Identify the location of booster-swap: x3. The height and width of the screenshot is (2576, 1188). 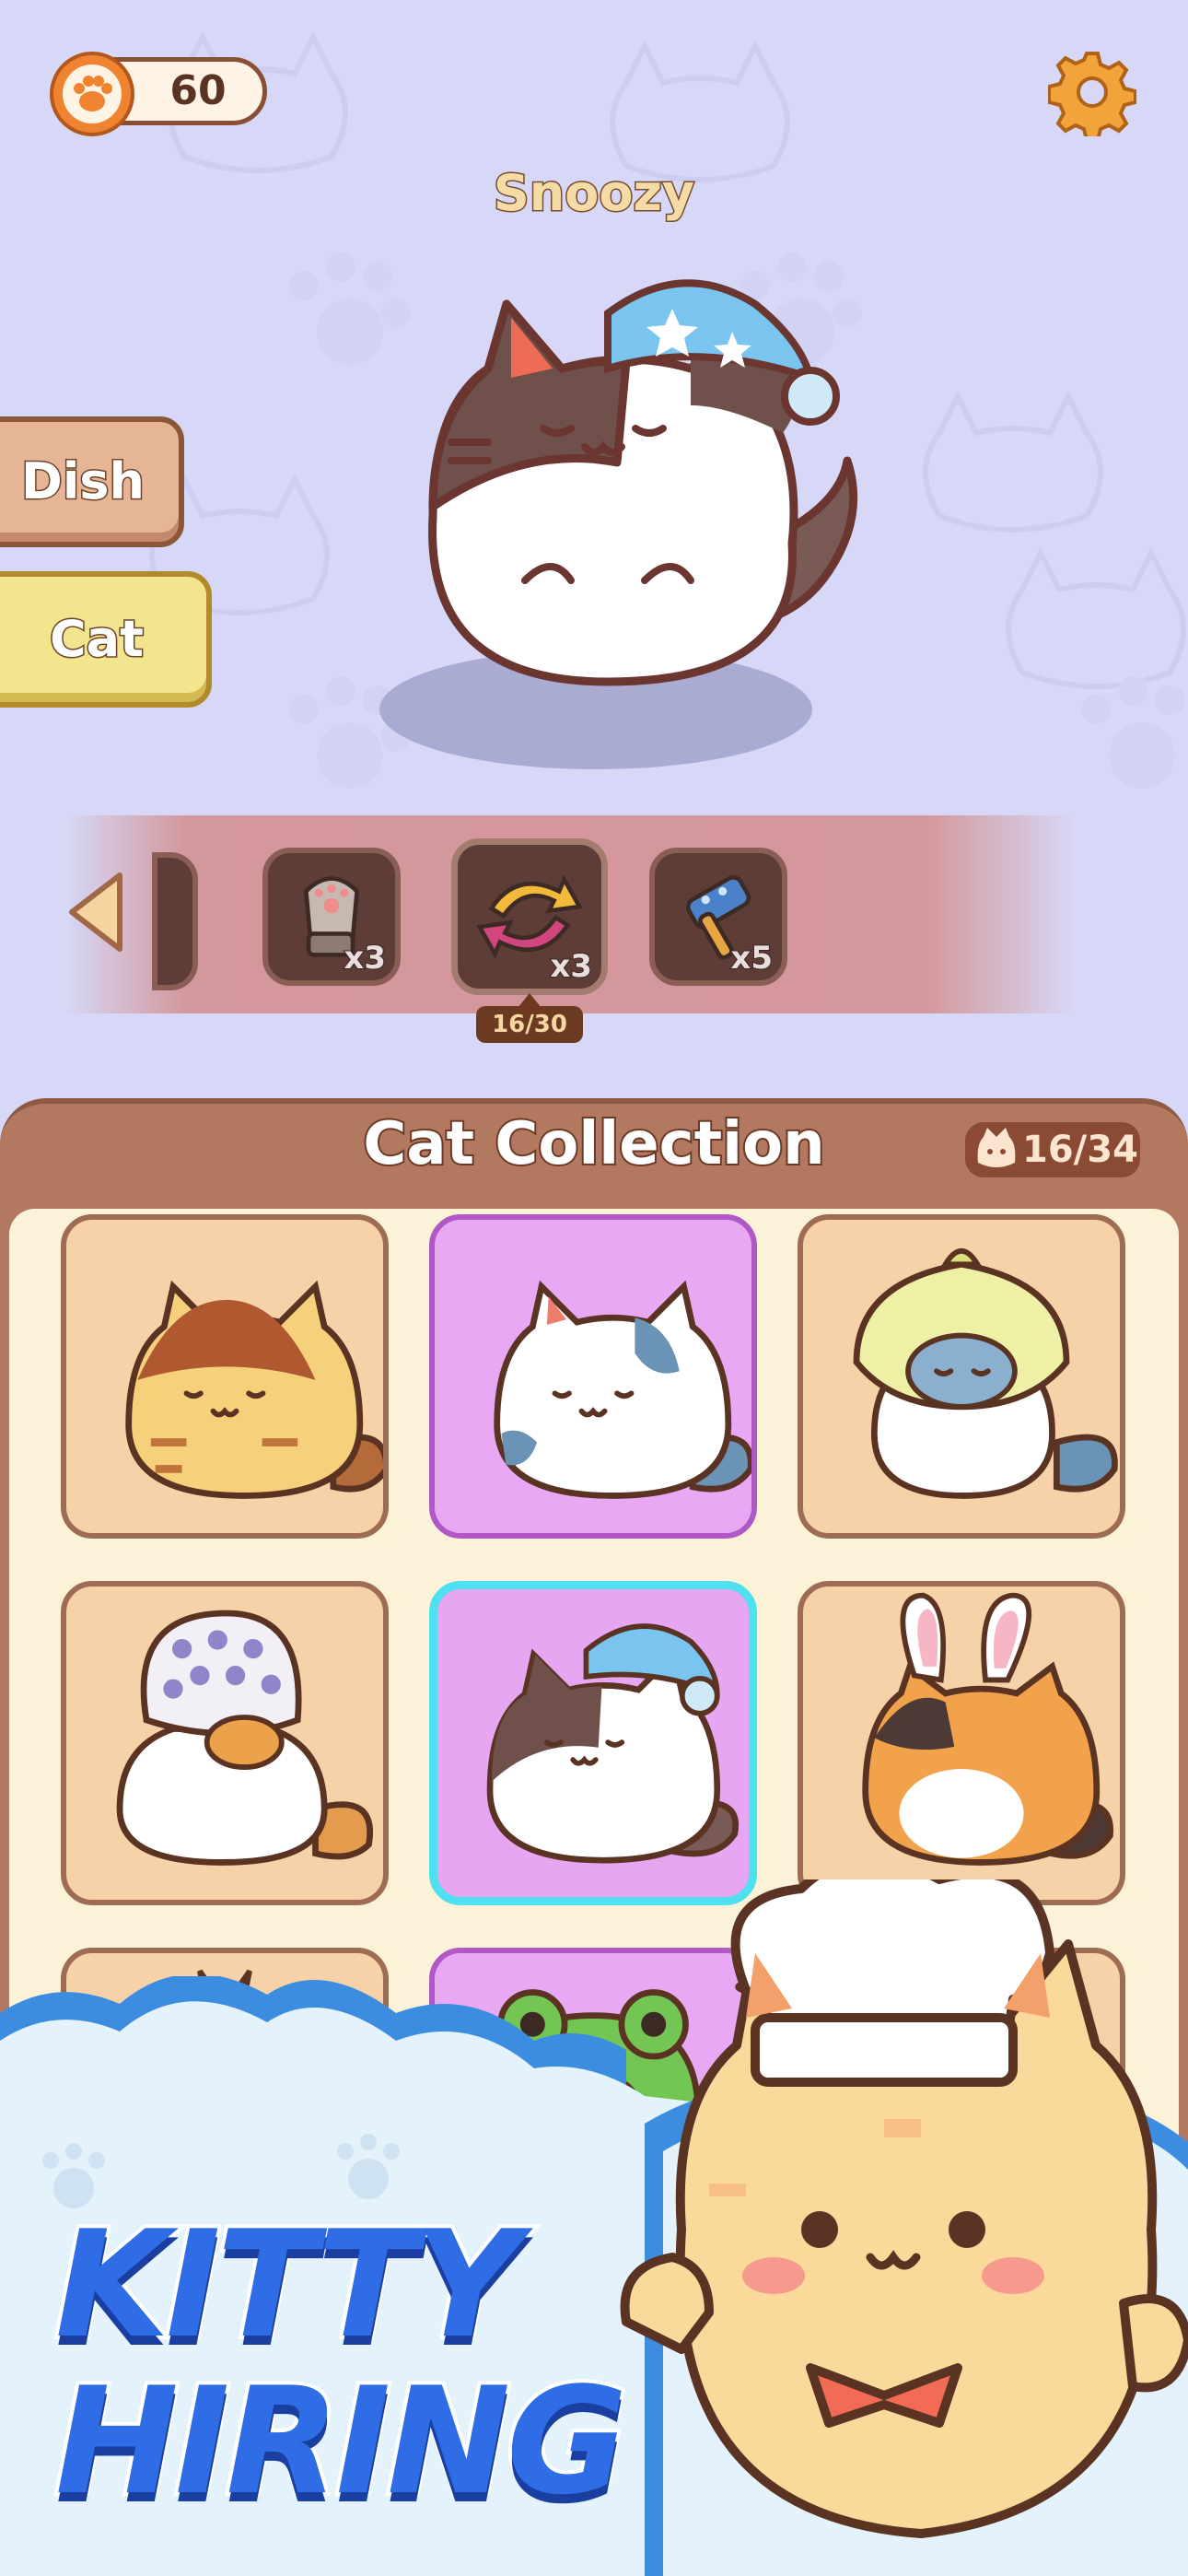
(529, 916).